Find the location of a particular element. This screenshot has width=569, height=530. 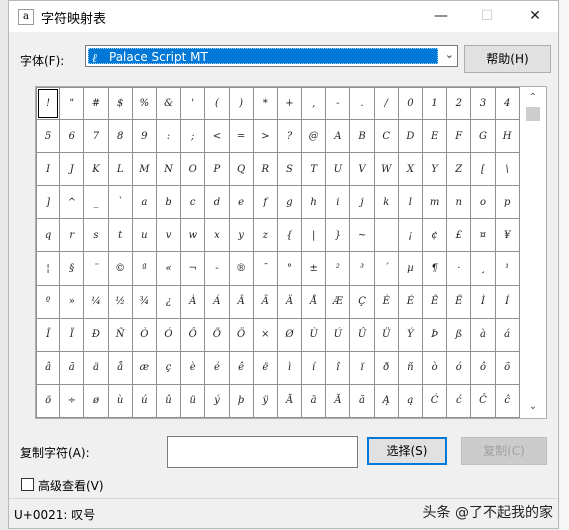

character-cell: H is located at coordinates (507, 137).